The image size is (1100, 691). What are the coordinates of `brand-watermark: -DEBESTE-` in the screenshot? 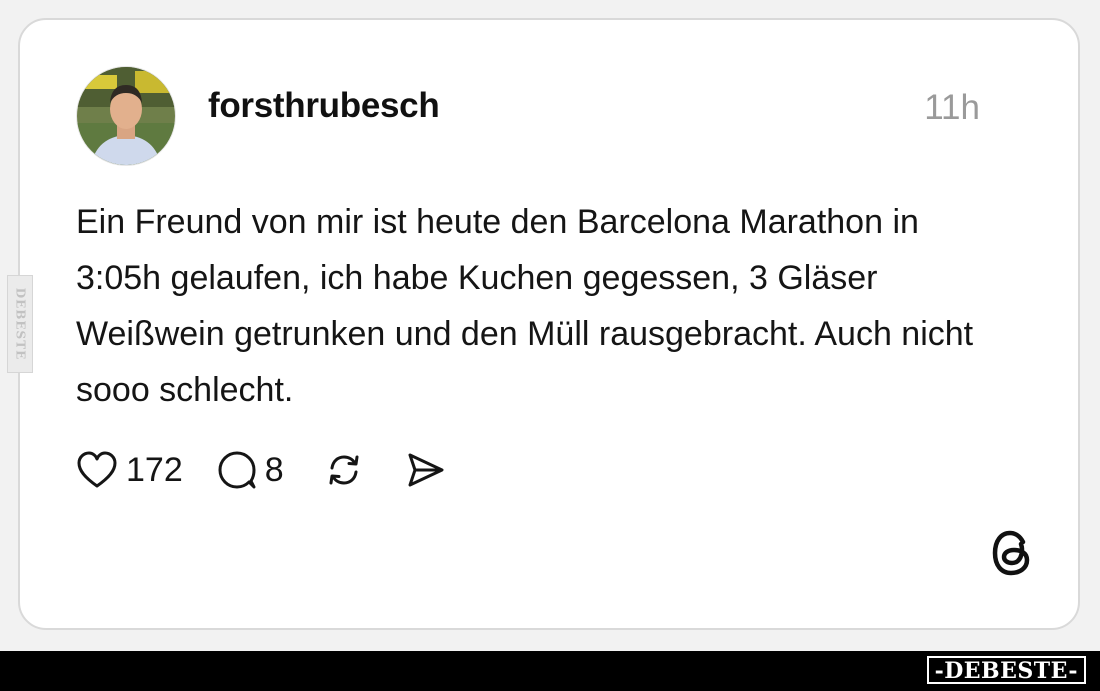 It's located at (1006, 670).